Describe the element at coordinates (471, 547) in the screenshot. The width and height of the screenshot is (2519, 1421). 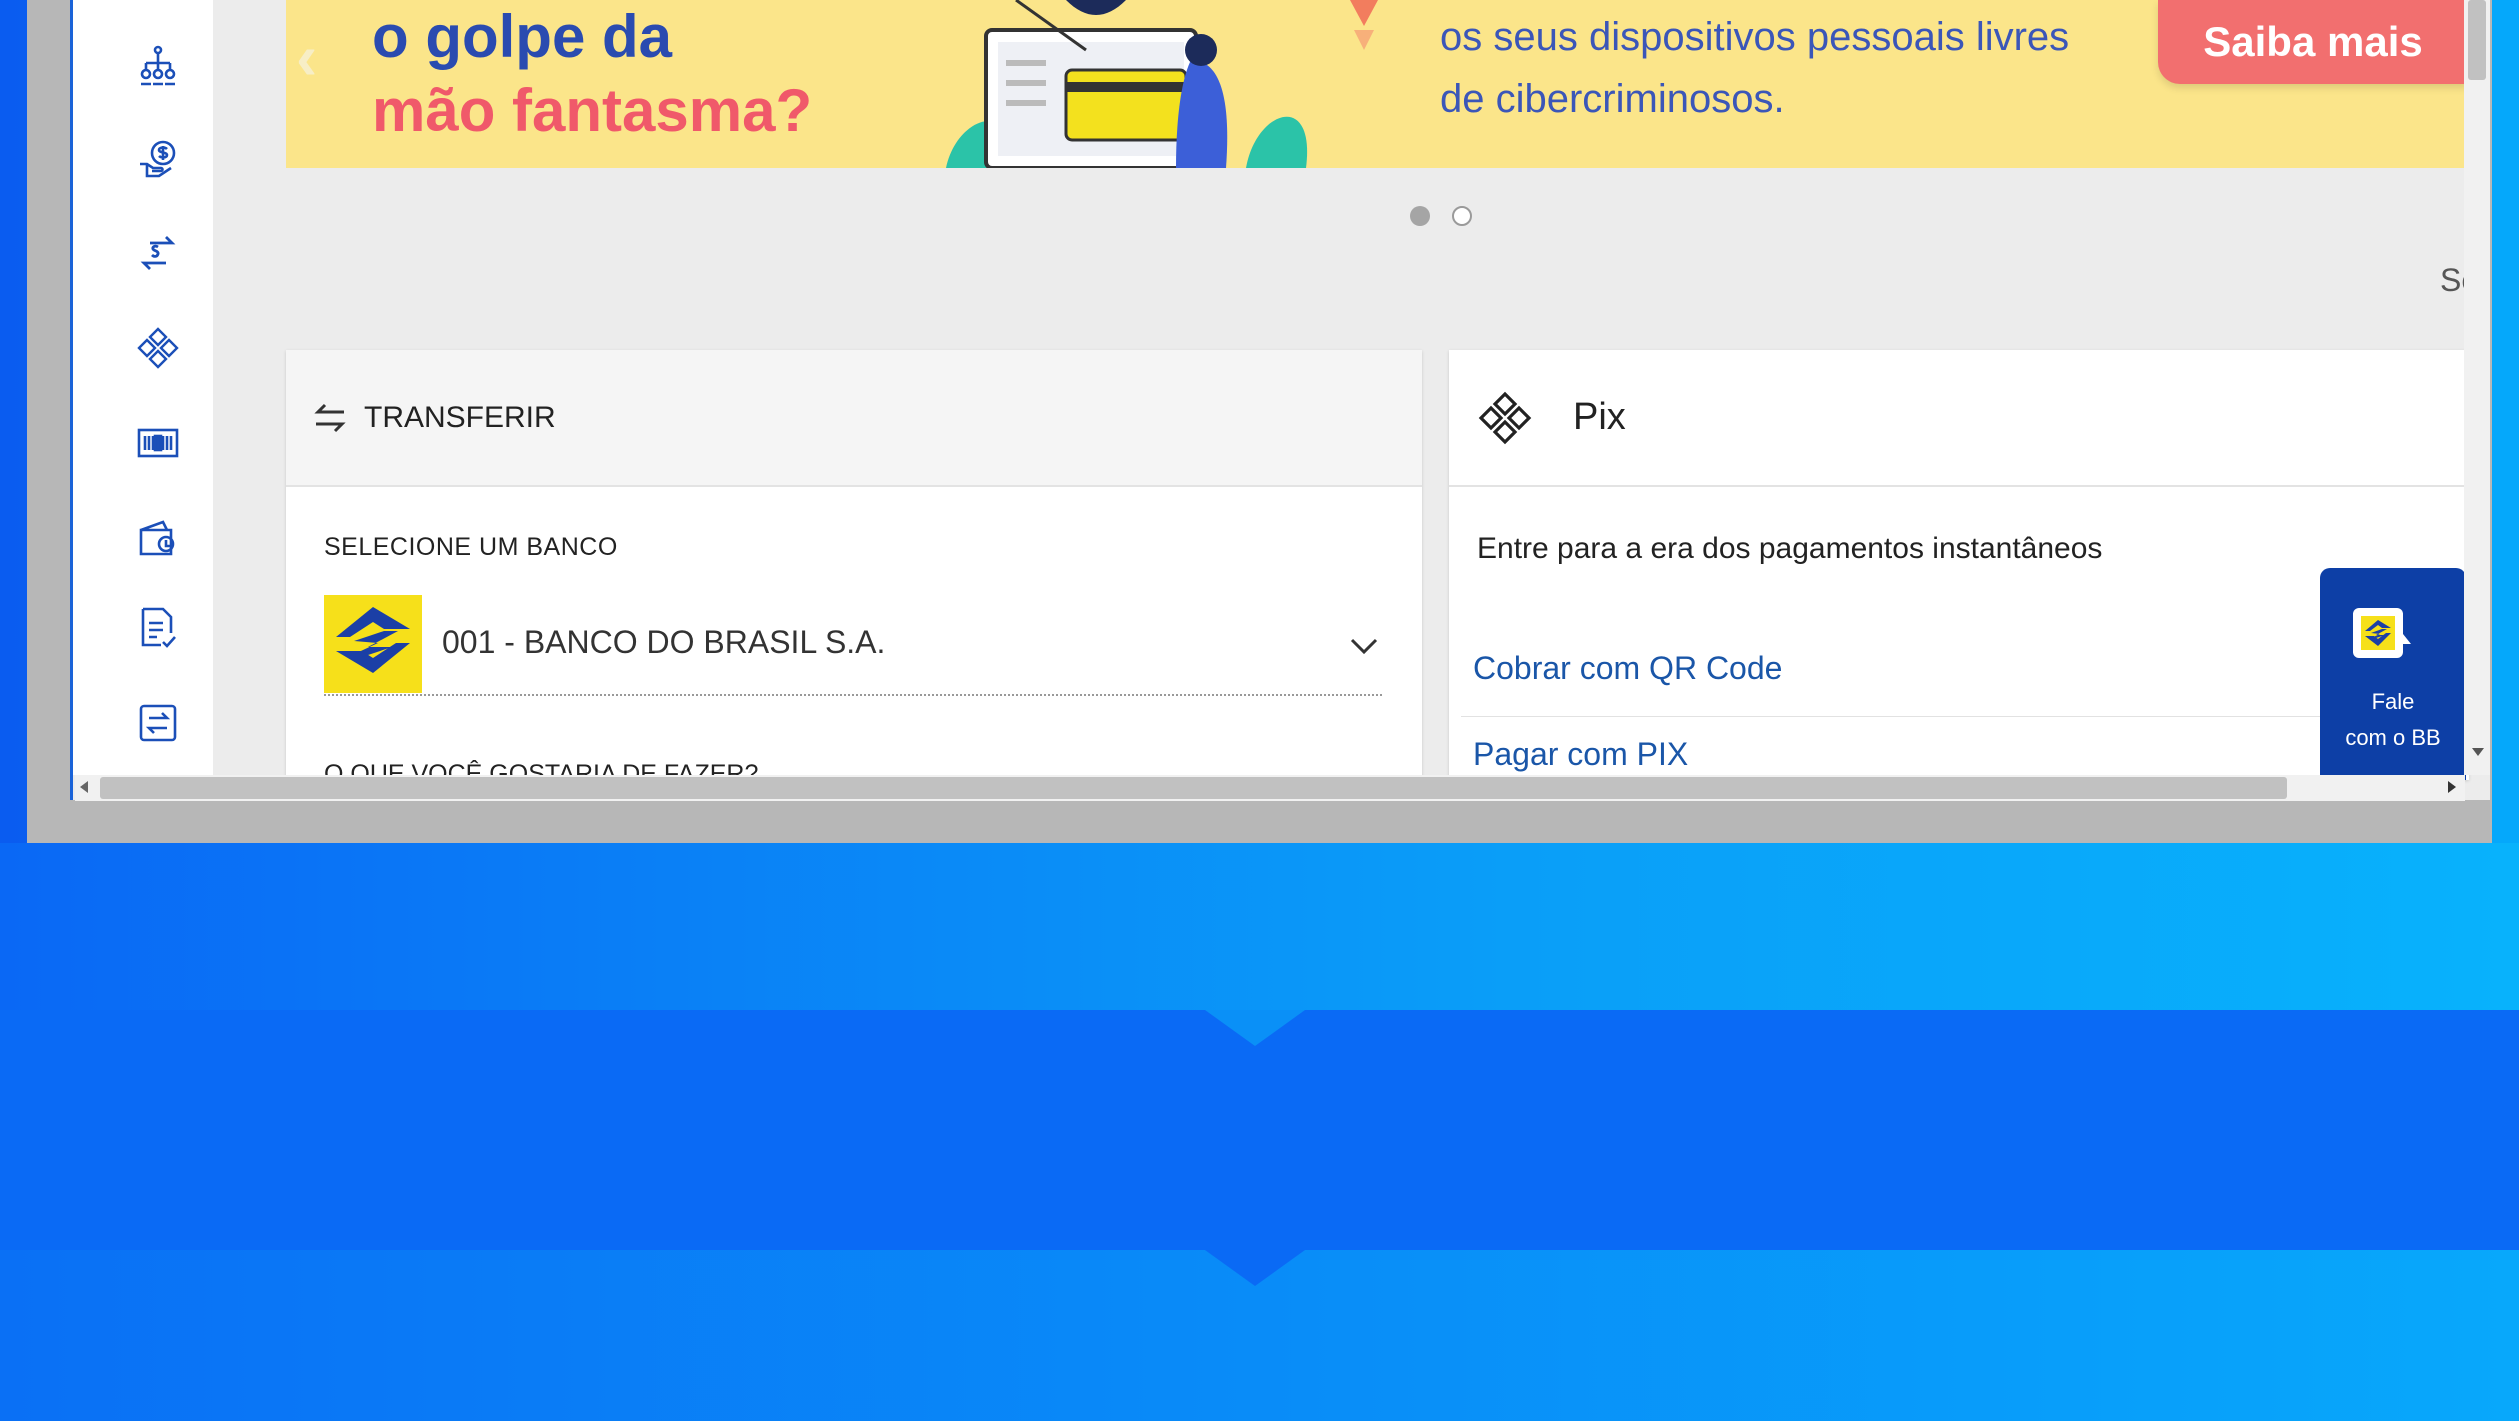
I see `select-bank-label: SELECIONE UM BANCO` at that location.